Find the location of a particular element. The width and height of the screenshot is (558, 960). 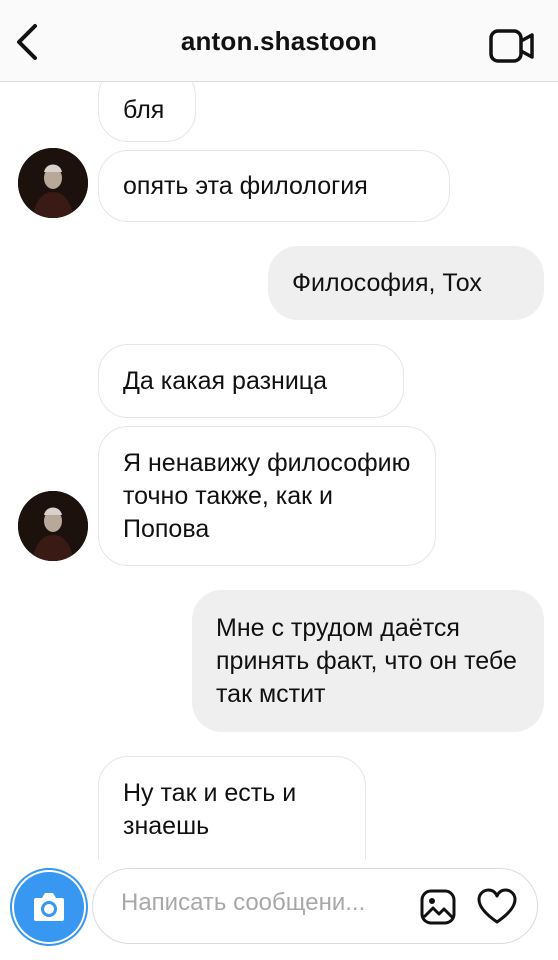

message-bubble-incoming: Да какая разница is located at coordinates (251, 381).